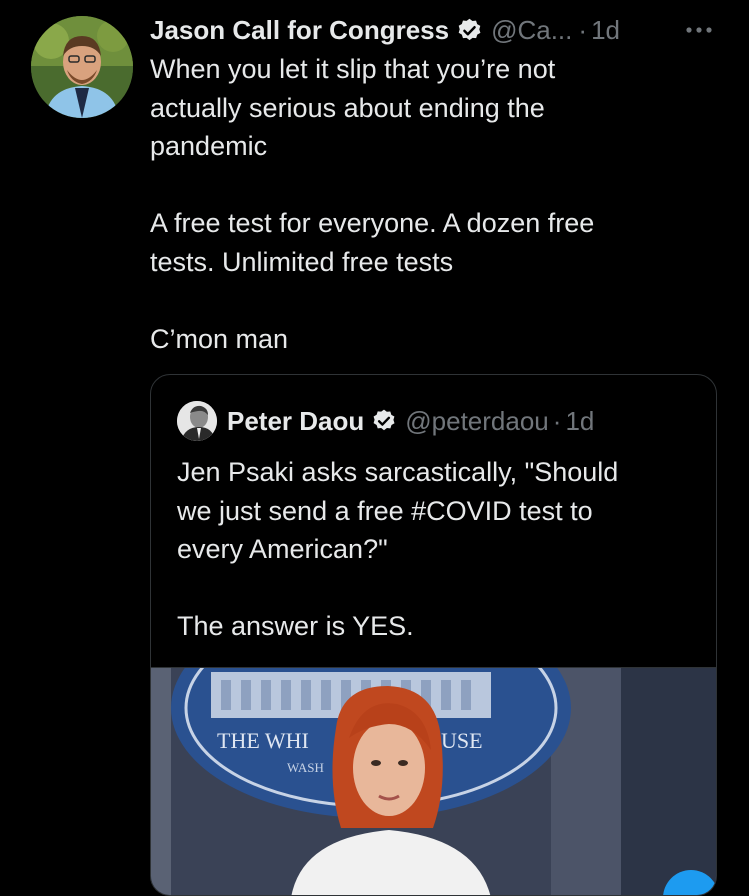  I want to click on seal-text-top: THE WHI, so click(263, 740).